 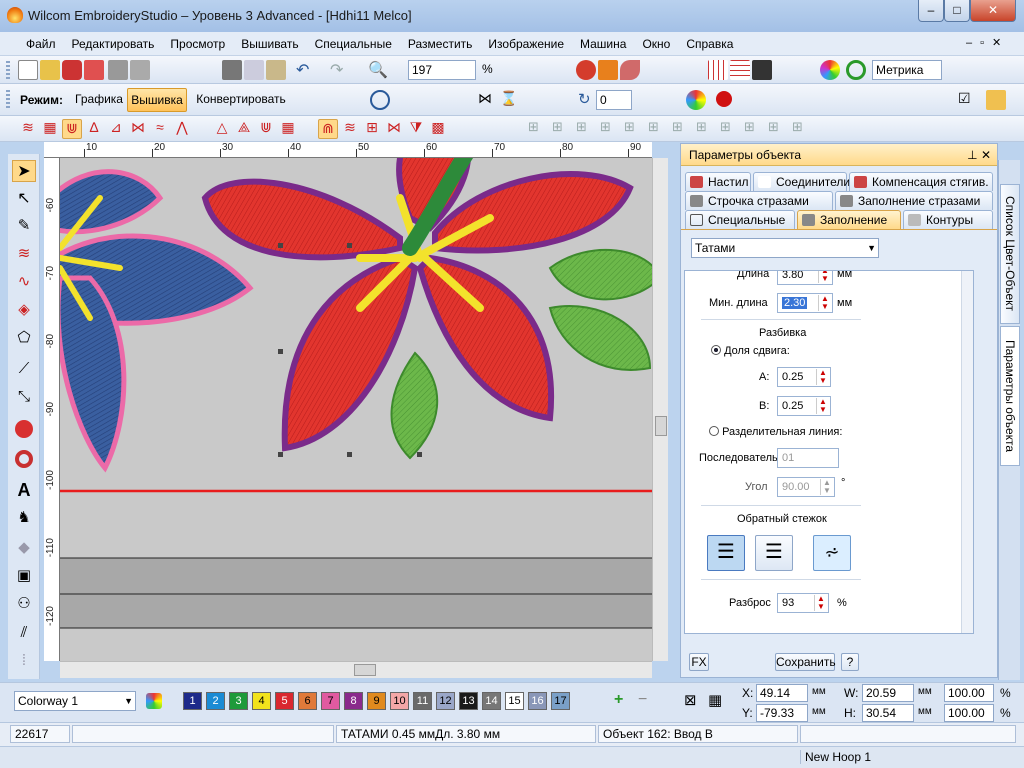 I want to click on length-spin: 3.80 ▲ ▼, so click(x=805, y=278).